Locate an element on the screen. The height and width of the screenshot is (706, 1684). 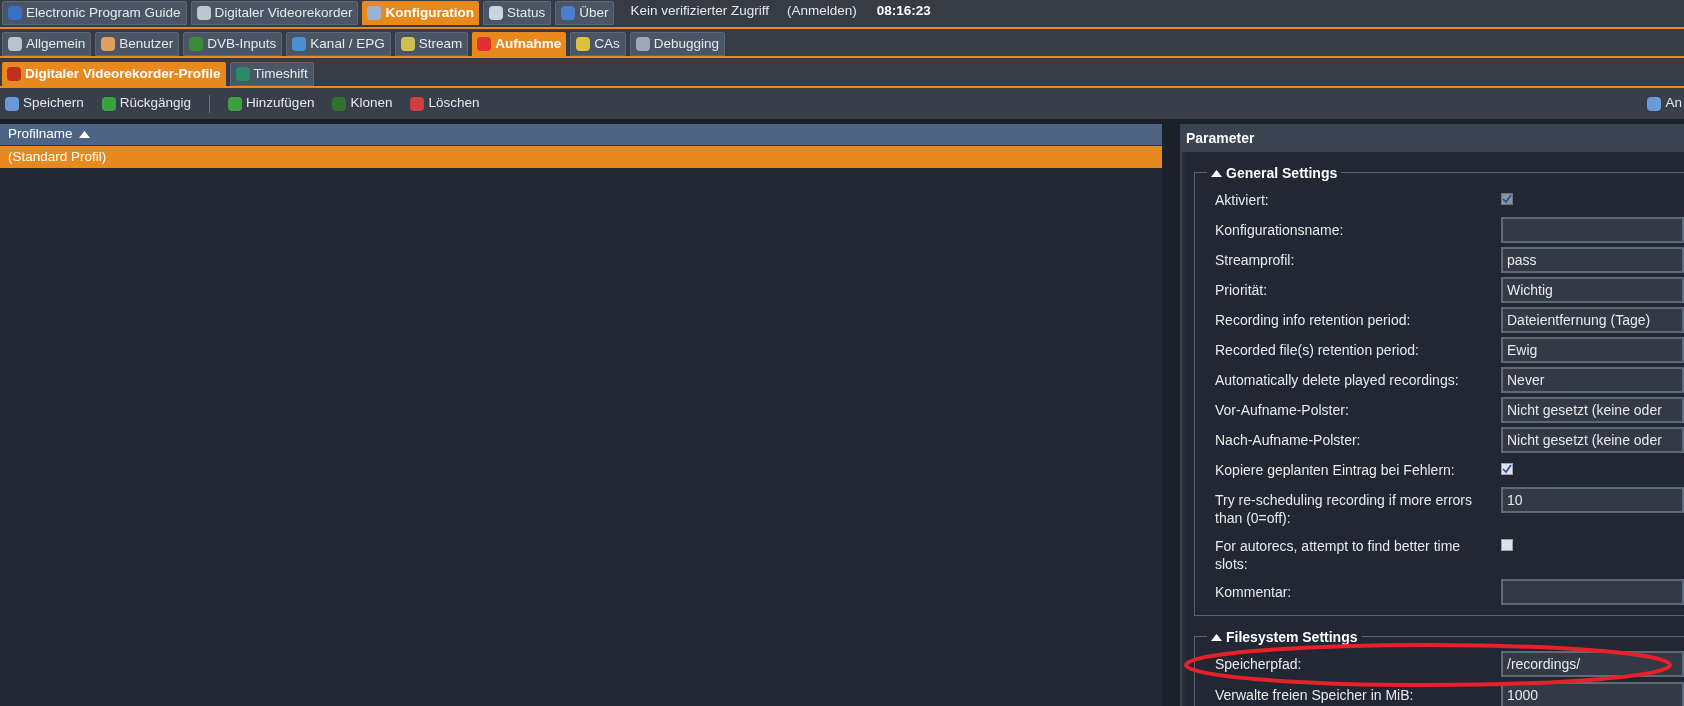
tab: Status is located at coordinates (517, 13).